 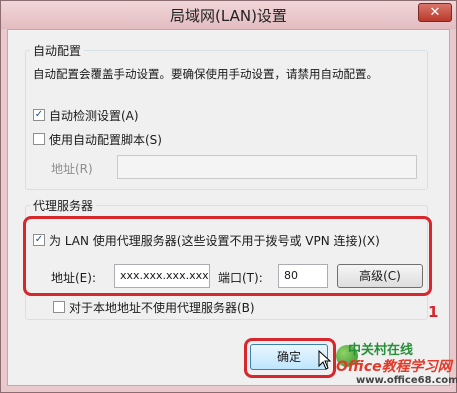 What do you see at coordinates (267, 167) in the screenshot?
I see `script-address-field` at bounding box center [267, 167].